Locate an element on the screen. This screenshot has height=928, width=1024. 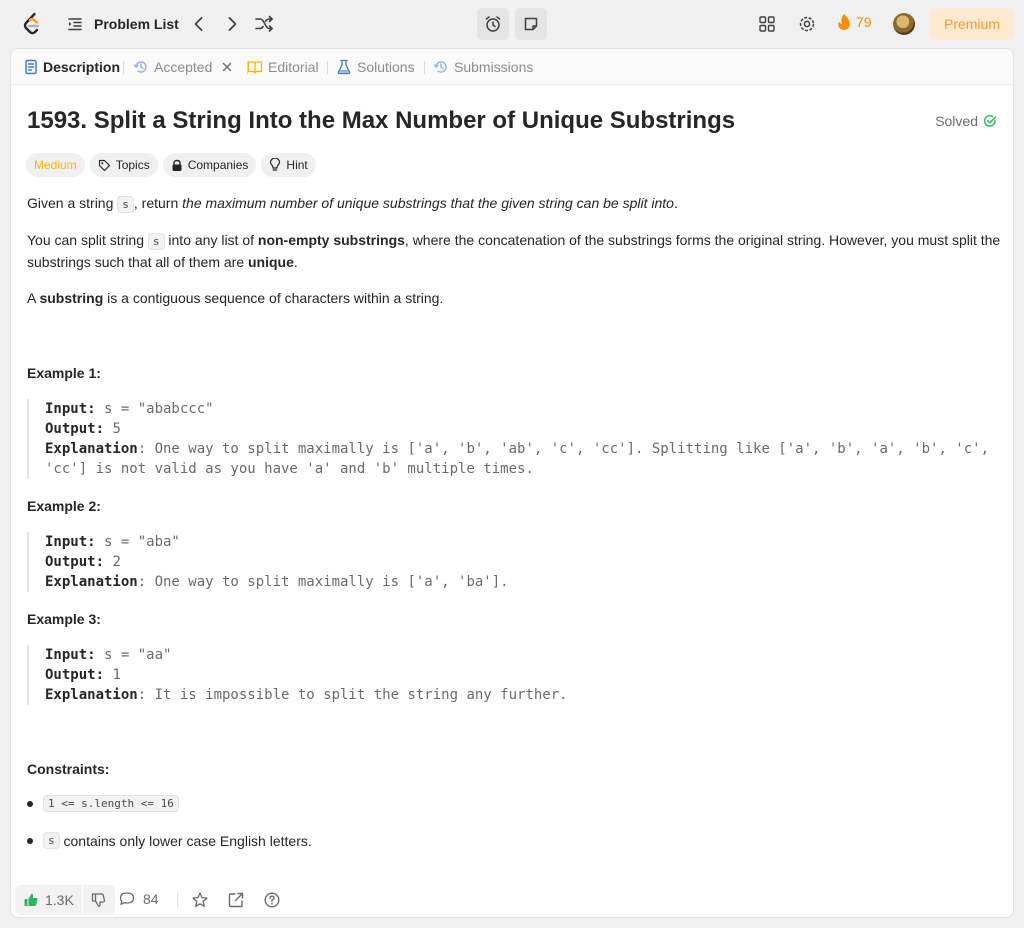
solved-status: Solved is located at coordinates (966, 121).